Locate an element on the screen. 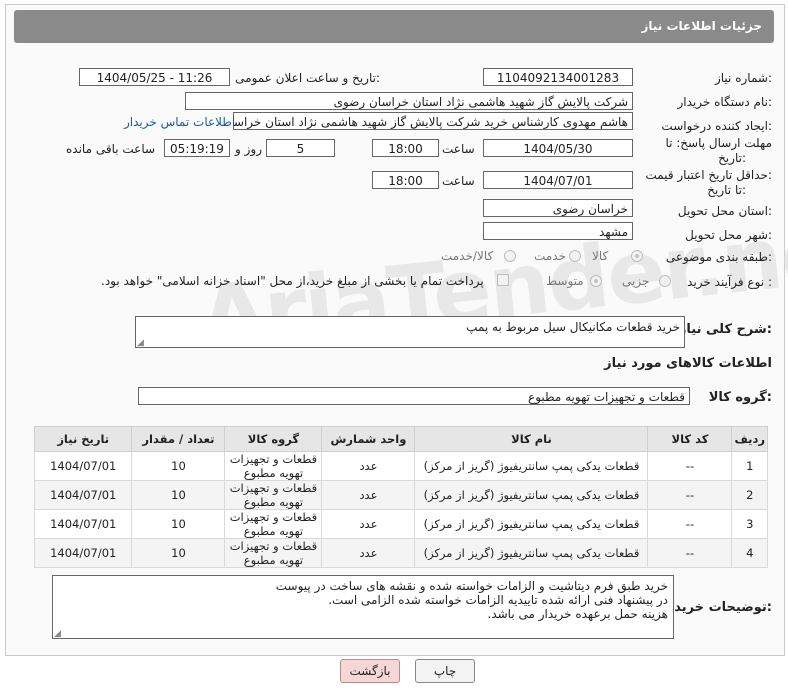 This screenshot has width=788, height=696. need-number-field: 1104092134001283 is located at coordinates (558, 77).